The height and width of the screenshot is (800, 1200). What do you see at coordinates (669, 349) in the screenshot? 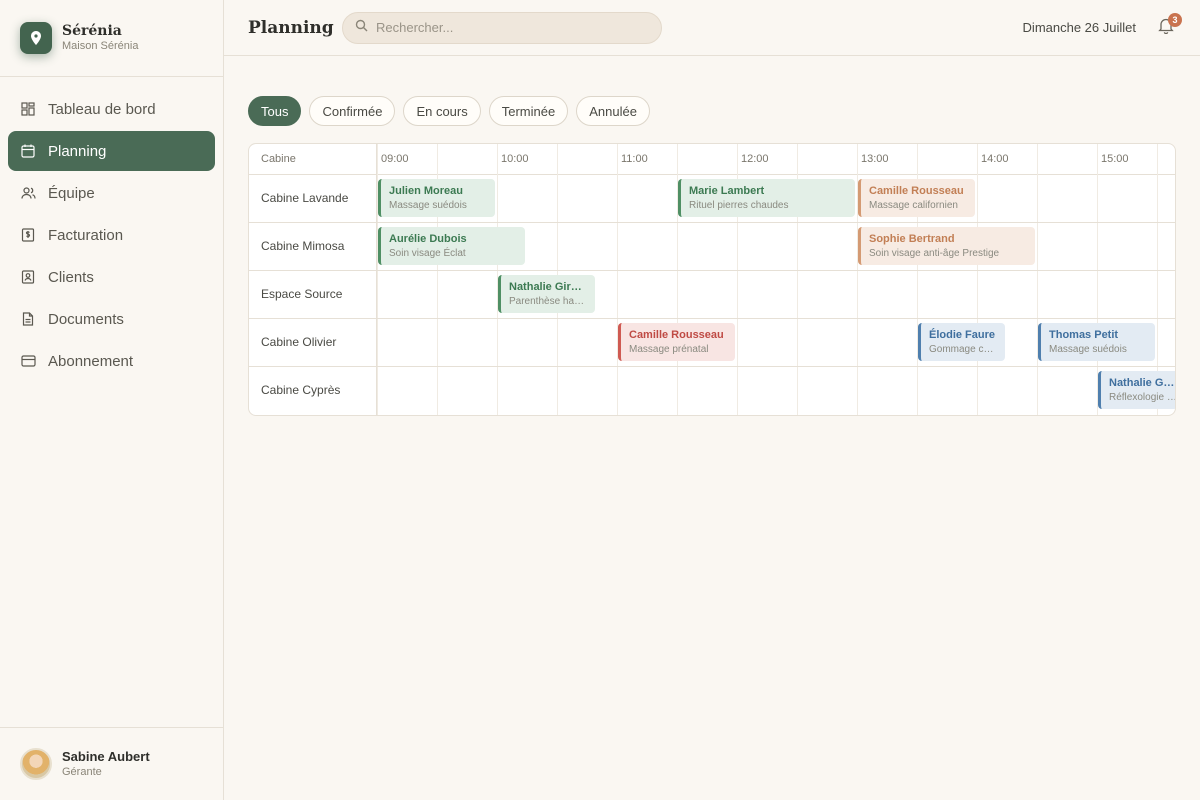
I see `appointment-service: Massage prénatal` at bounding box center [669, 349].